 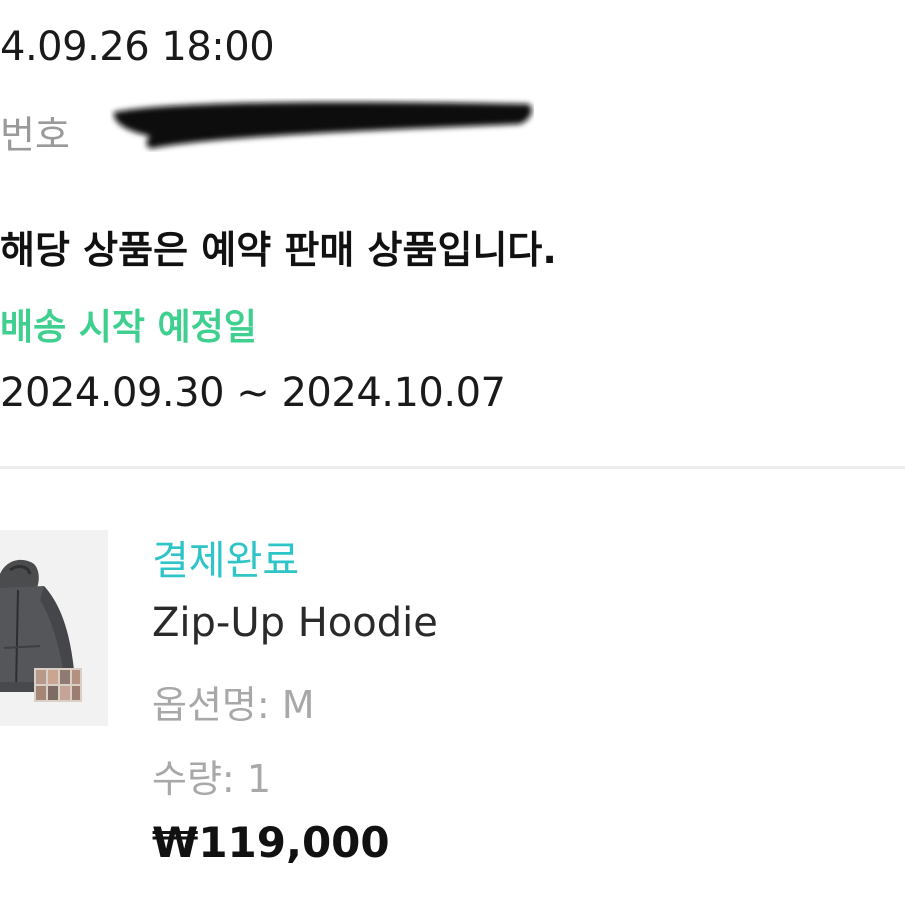 What do you see at coordinates (278, 250) in the screenshot?
I see `preorder-notice: 해당 상품은 예약 판매 상품입니다.` at bounding box center [278, 250].